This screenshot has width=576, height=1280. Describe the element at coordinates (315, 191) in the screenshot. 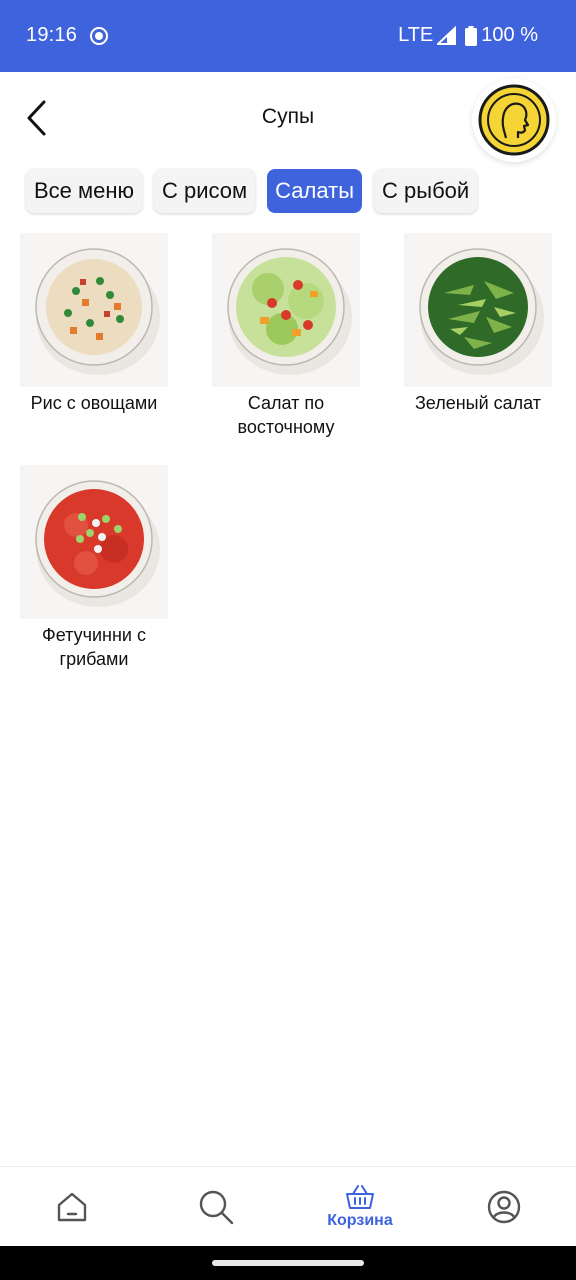

I see `tab-salads: Салаты` at that location.